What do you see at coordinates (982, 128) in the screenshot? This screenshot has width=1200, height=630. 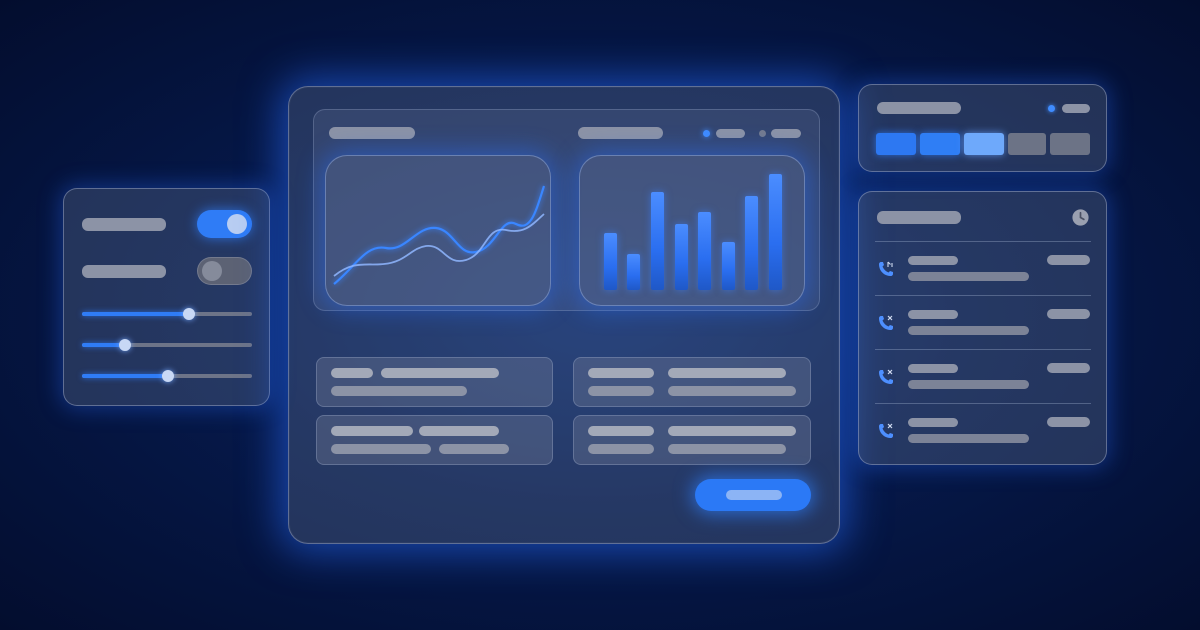 I see `segment-control-panel` at bounding box center [982, 128].